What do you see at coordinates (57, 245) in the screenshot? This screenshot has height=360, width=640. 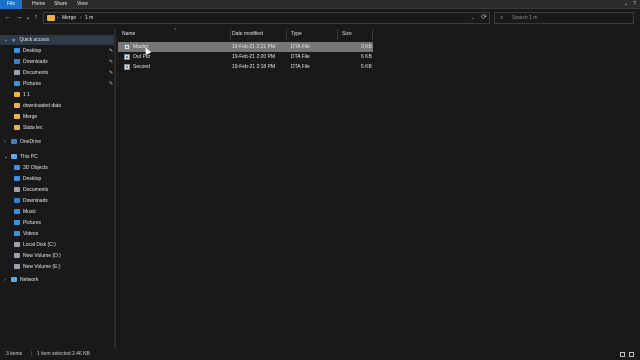 I see `nav-item-local-disk-c: Local Disk (C:)` at bounding box center [57, 245].